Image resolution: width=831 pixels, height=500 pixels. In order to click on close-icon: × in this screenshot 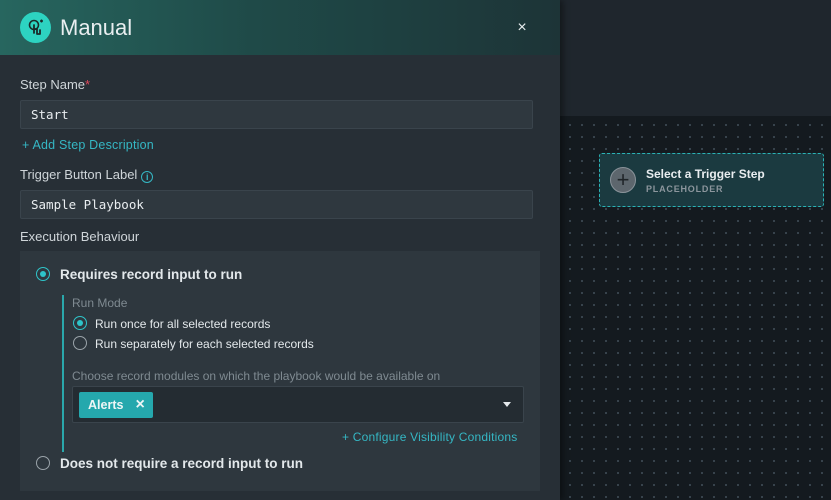, I will do `click(522, 28)`.